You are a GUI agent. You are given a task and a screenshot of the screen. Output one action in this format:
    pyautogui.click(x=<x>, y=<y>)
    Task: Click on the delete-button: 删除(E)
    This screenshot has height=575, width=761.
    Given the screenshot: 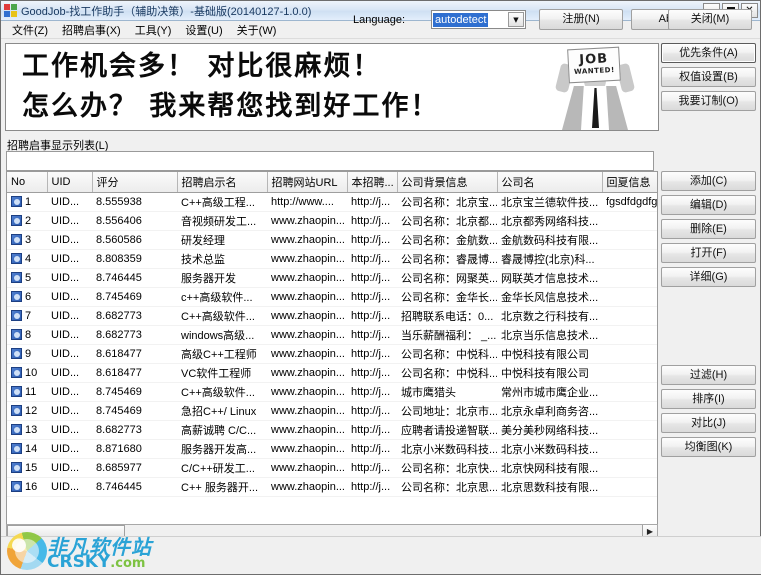 What is the action you would take?
    pyautogui.click(x=708, y=229)
    